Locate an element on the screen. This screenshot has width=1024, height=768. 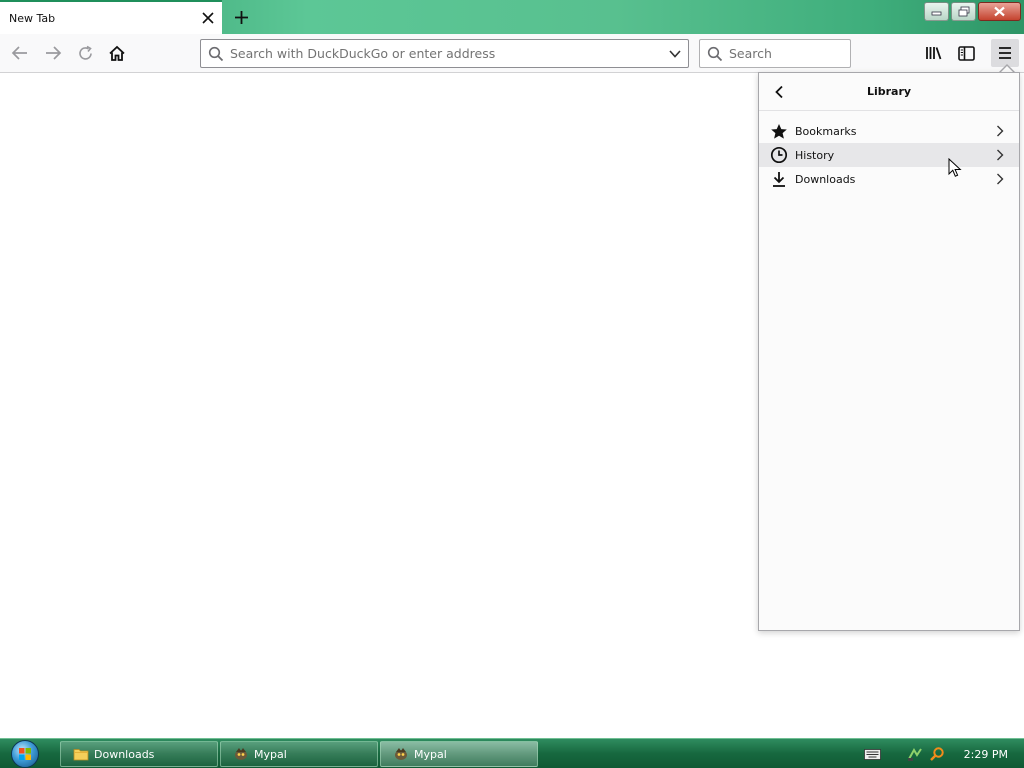
home-button is located at coordinates (117, 53).